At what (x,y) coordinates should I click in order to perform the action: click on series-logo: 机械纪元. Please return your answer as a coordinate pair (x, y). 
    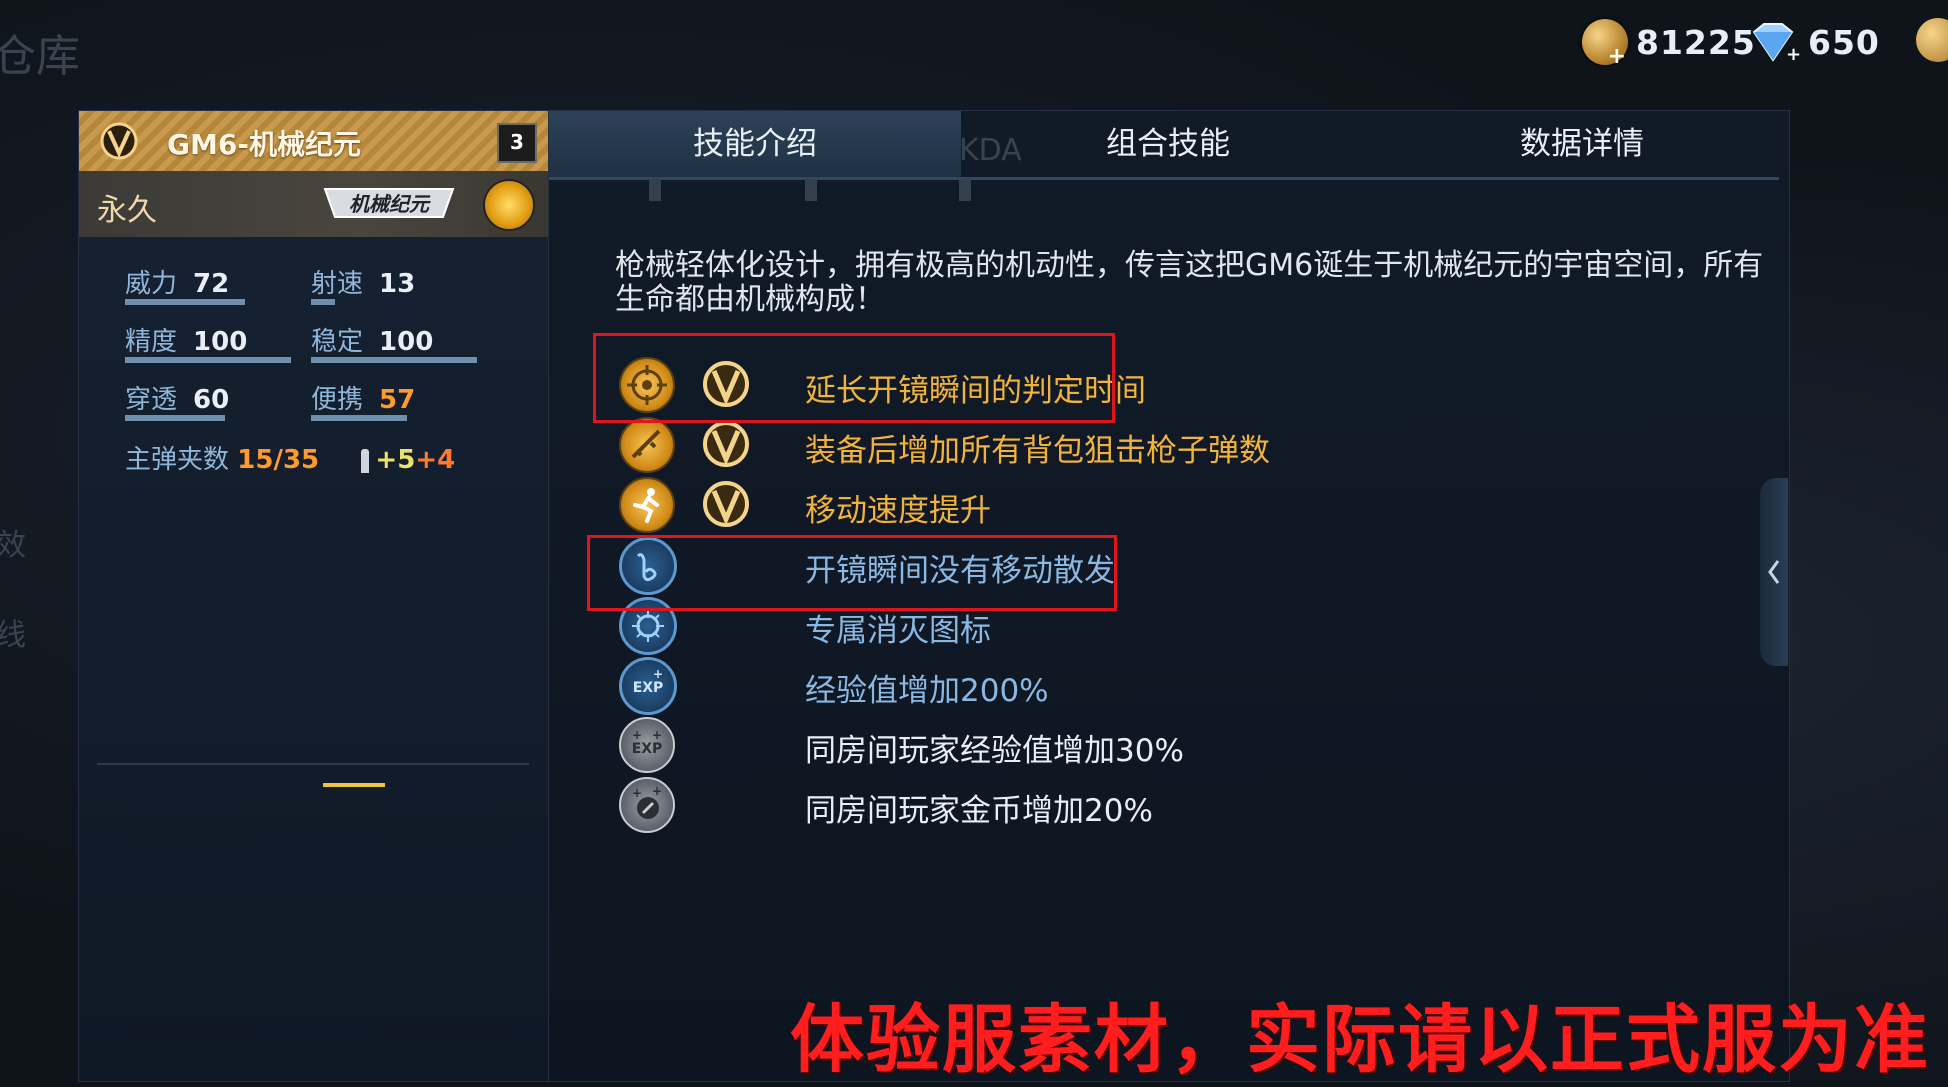
    Looking at the image, I should click on (389, 203).